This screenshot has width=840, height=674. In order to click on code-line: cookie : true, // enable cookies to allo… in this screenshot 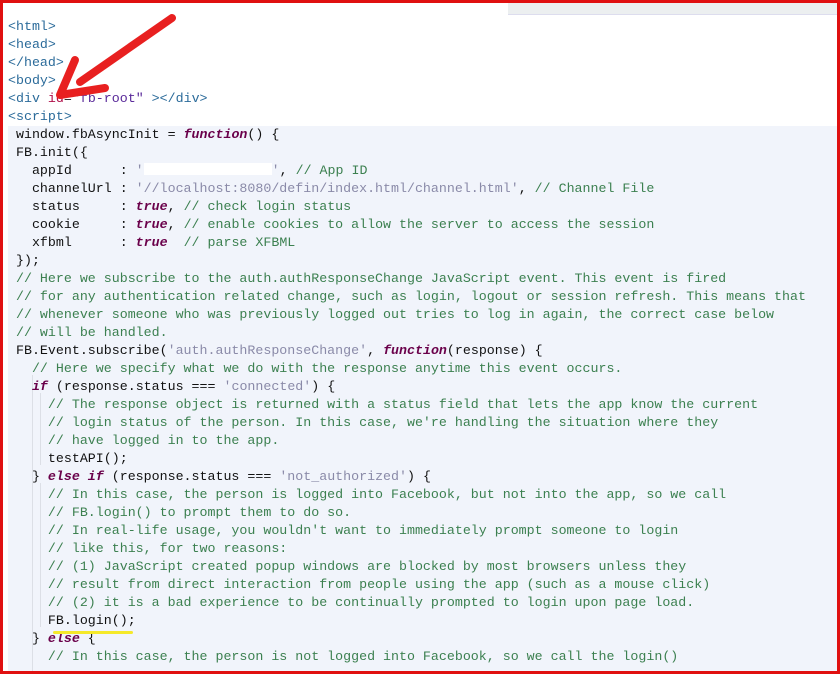, I will do `click(407, 225)`.